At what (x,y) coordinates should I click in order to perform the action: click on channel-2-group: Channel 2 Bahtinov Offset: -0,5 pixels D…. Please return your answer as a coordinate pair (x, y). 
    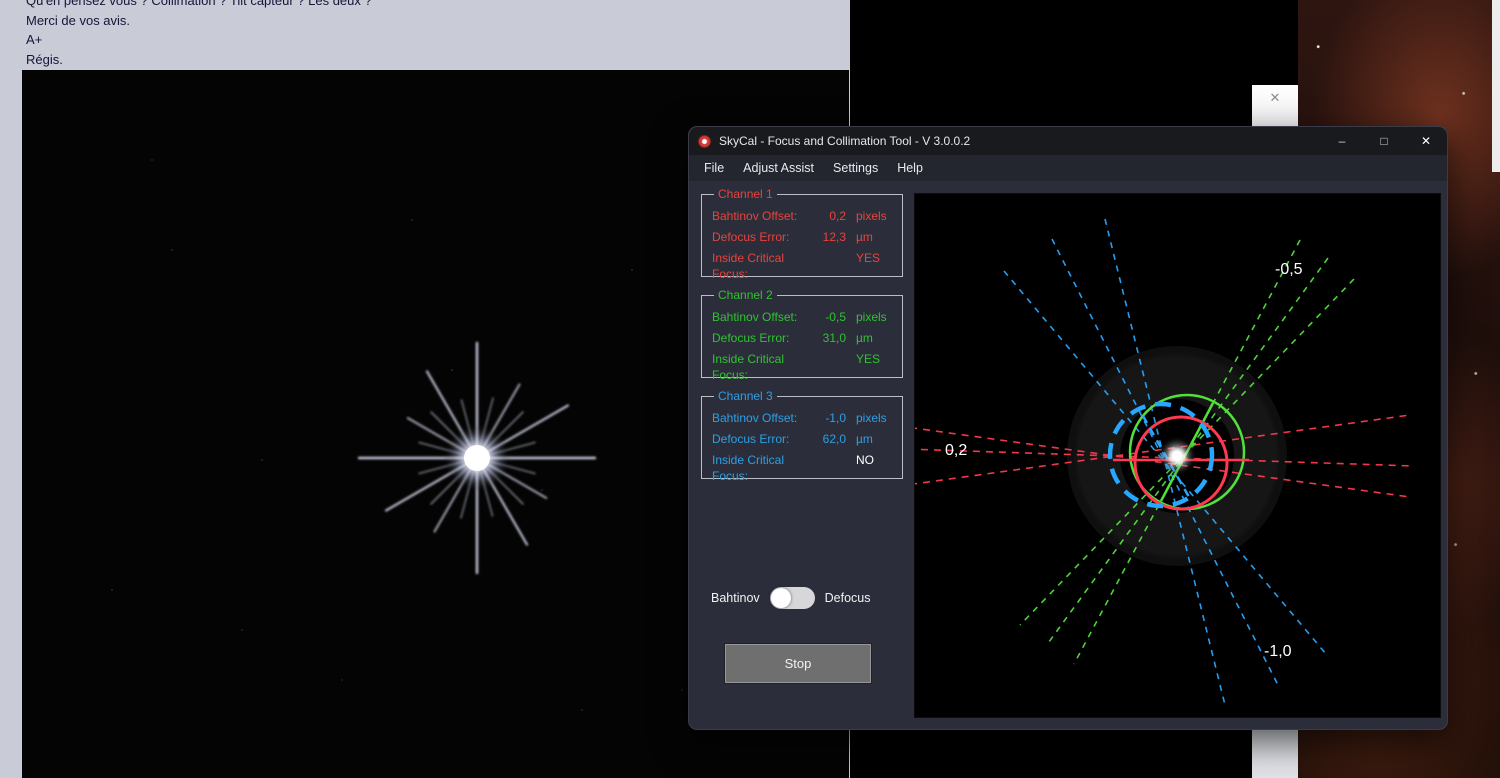
    Looking at the image, I should click on (802, 335).